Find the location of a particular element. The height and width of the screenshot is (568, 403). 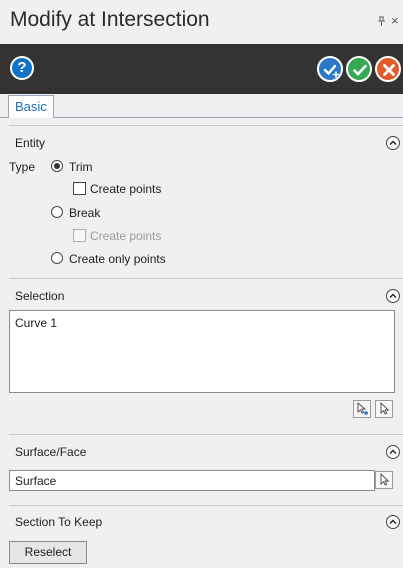

section-to-keep-collapse-button is located at coordinates (393, 522).